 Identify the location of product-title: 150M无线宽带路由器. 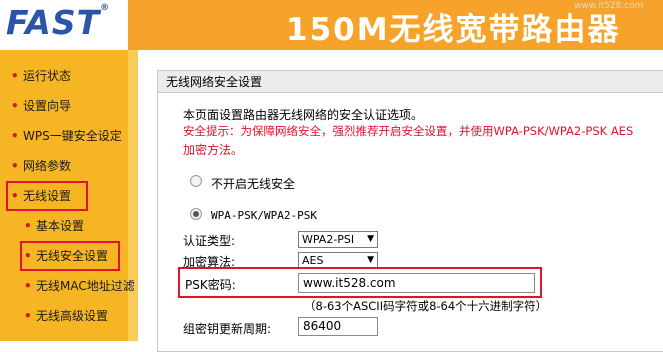
(453, 30).